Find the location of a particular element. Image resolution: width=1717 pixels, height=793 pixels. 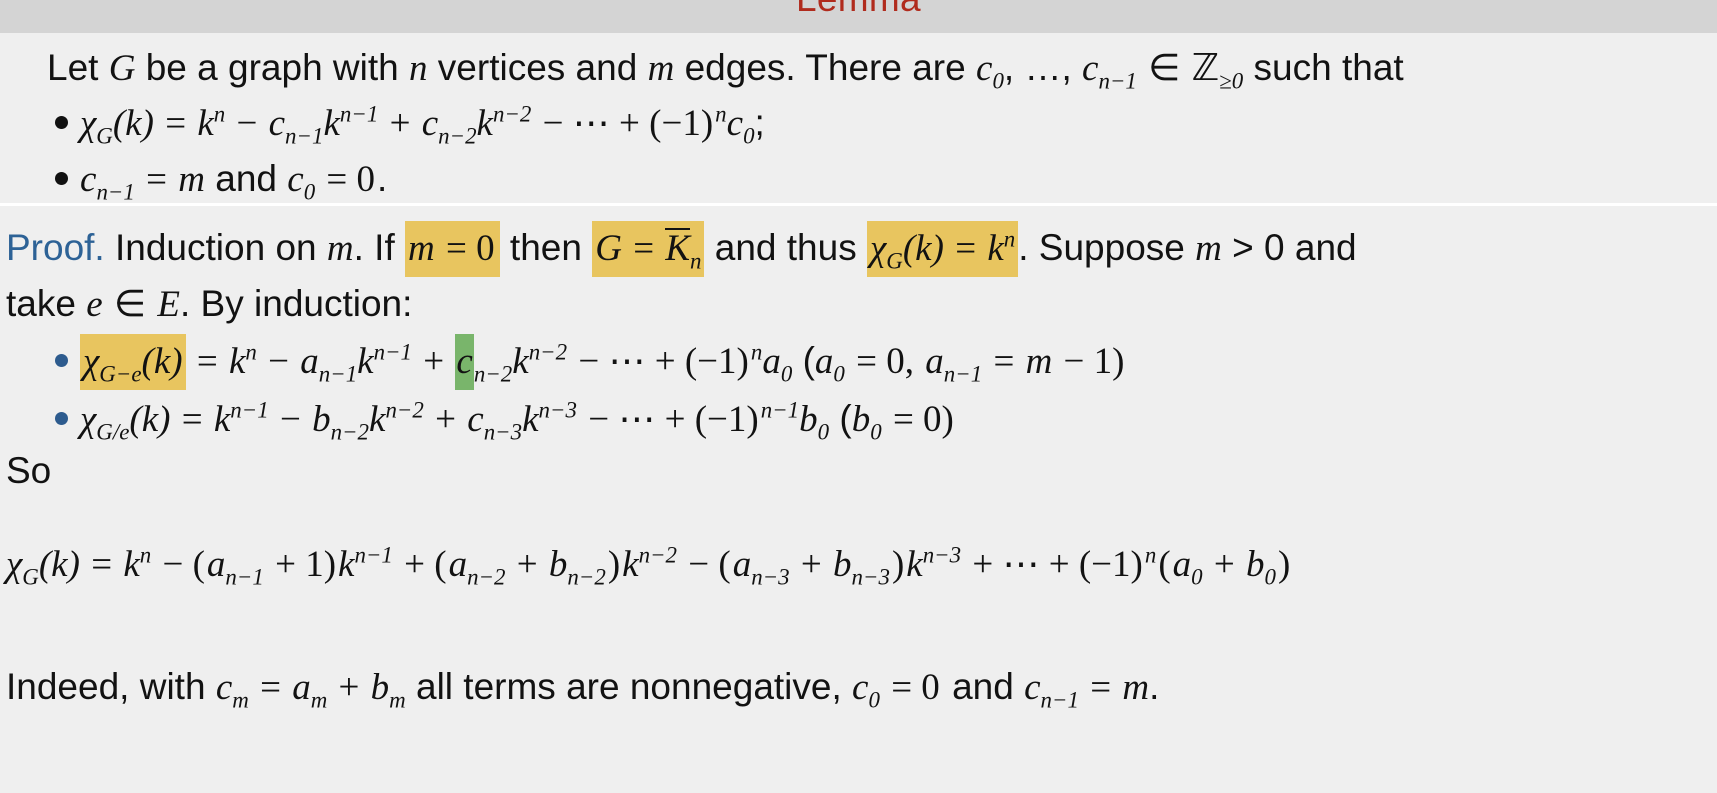

sub-ge-0: ≥0 is located at coordinates (1231, 81).